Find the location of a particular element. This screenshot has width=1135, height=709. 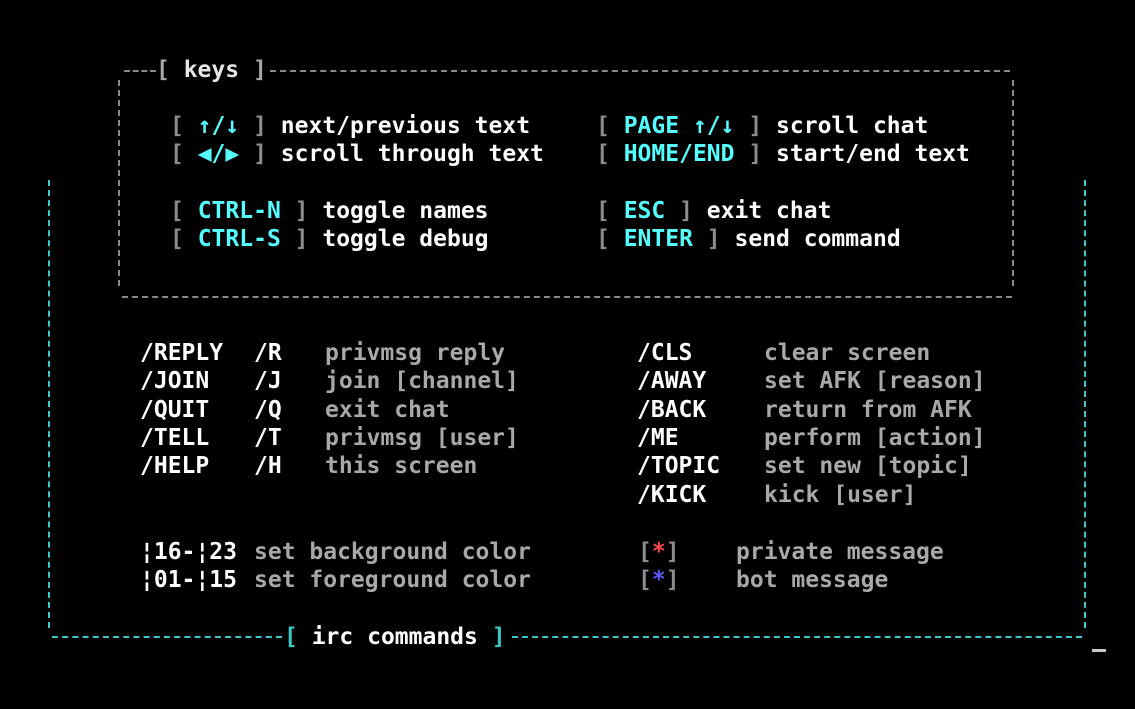

command-row: /KICK is located at coordinates (672, 495).